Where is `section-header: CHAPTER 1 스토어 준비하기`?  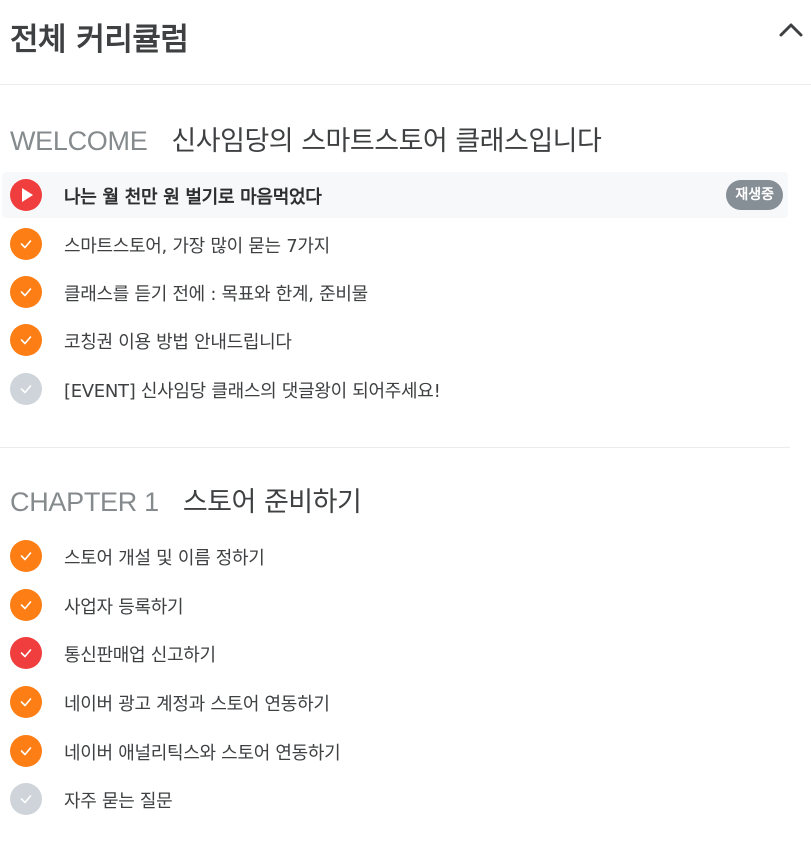 section-header: CHAPTER 1 스토어 준비하기 is located at coordinates (186, 499).